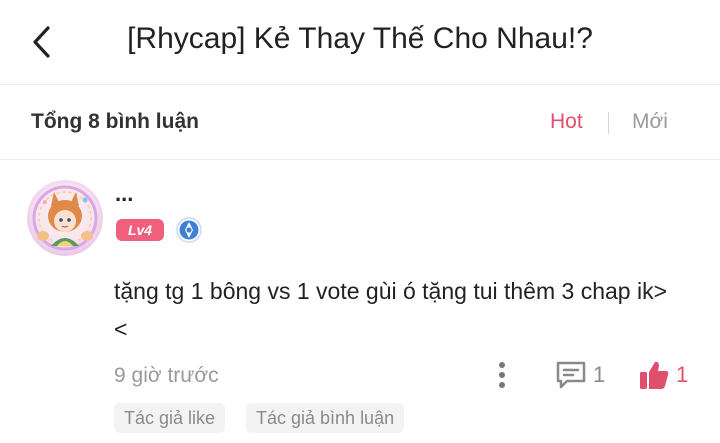 The image size is (720, 443). I want to click on avatar-image, so click(65, 218).